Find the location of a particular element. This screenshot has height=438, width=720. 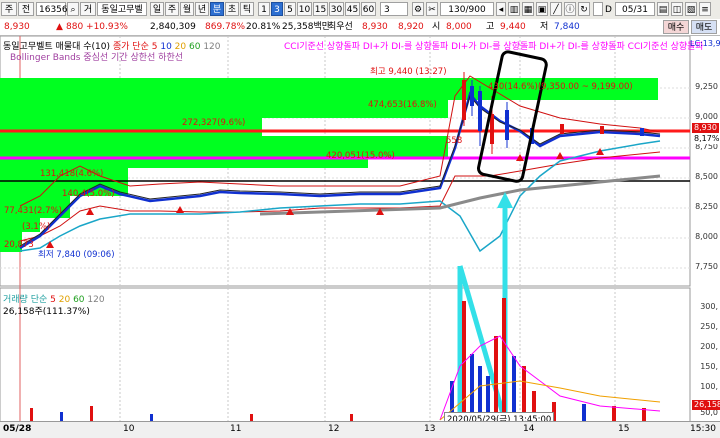

y-tick-label: 8,000 is located at coordinates (706, 236).